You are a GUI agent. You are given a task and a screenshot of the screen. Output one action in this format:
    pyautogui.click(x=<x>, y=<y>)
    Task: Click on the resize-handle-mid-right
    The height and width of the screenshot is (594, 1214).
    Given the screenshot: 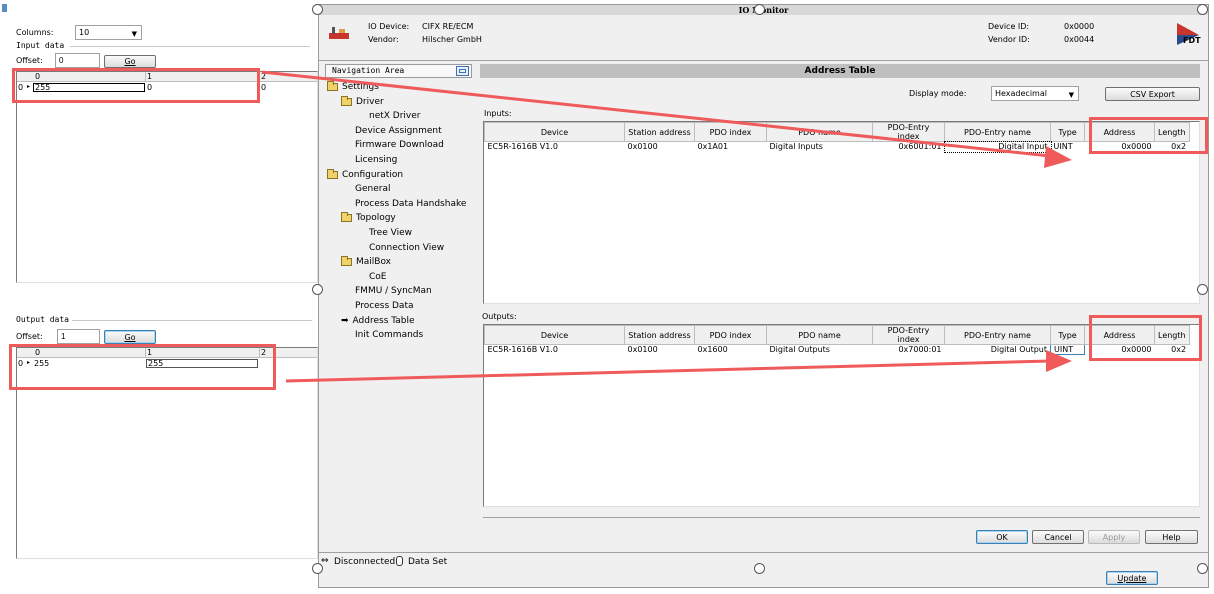 What is the action you would take?
    pyautogui.click(x=1202, y=289)
    